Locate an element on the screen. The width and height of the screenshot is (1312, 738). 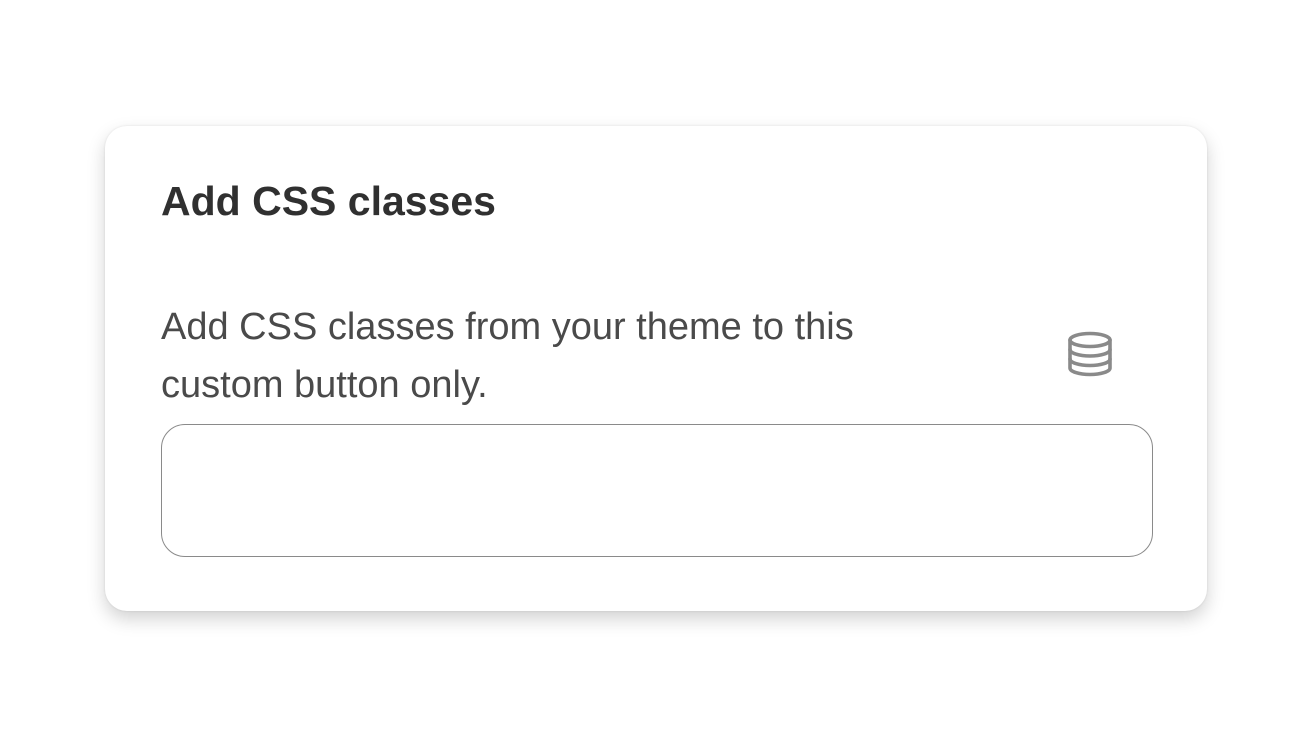
field-label-line: Add CSS classes from your theme to this is located at coordinates (507, 327).